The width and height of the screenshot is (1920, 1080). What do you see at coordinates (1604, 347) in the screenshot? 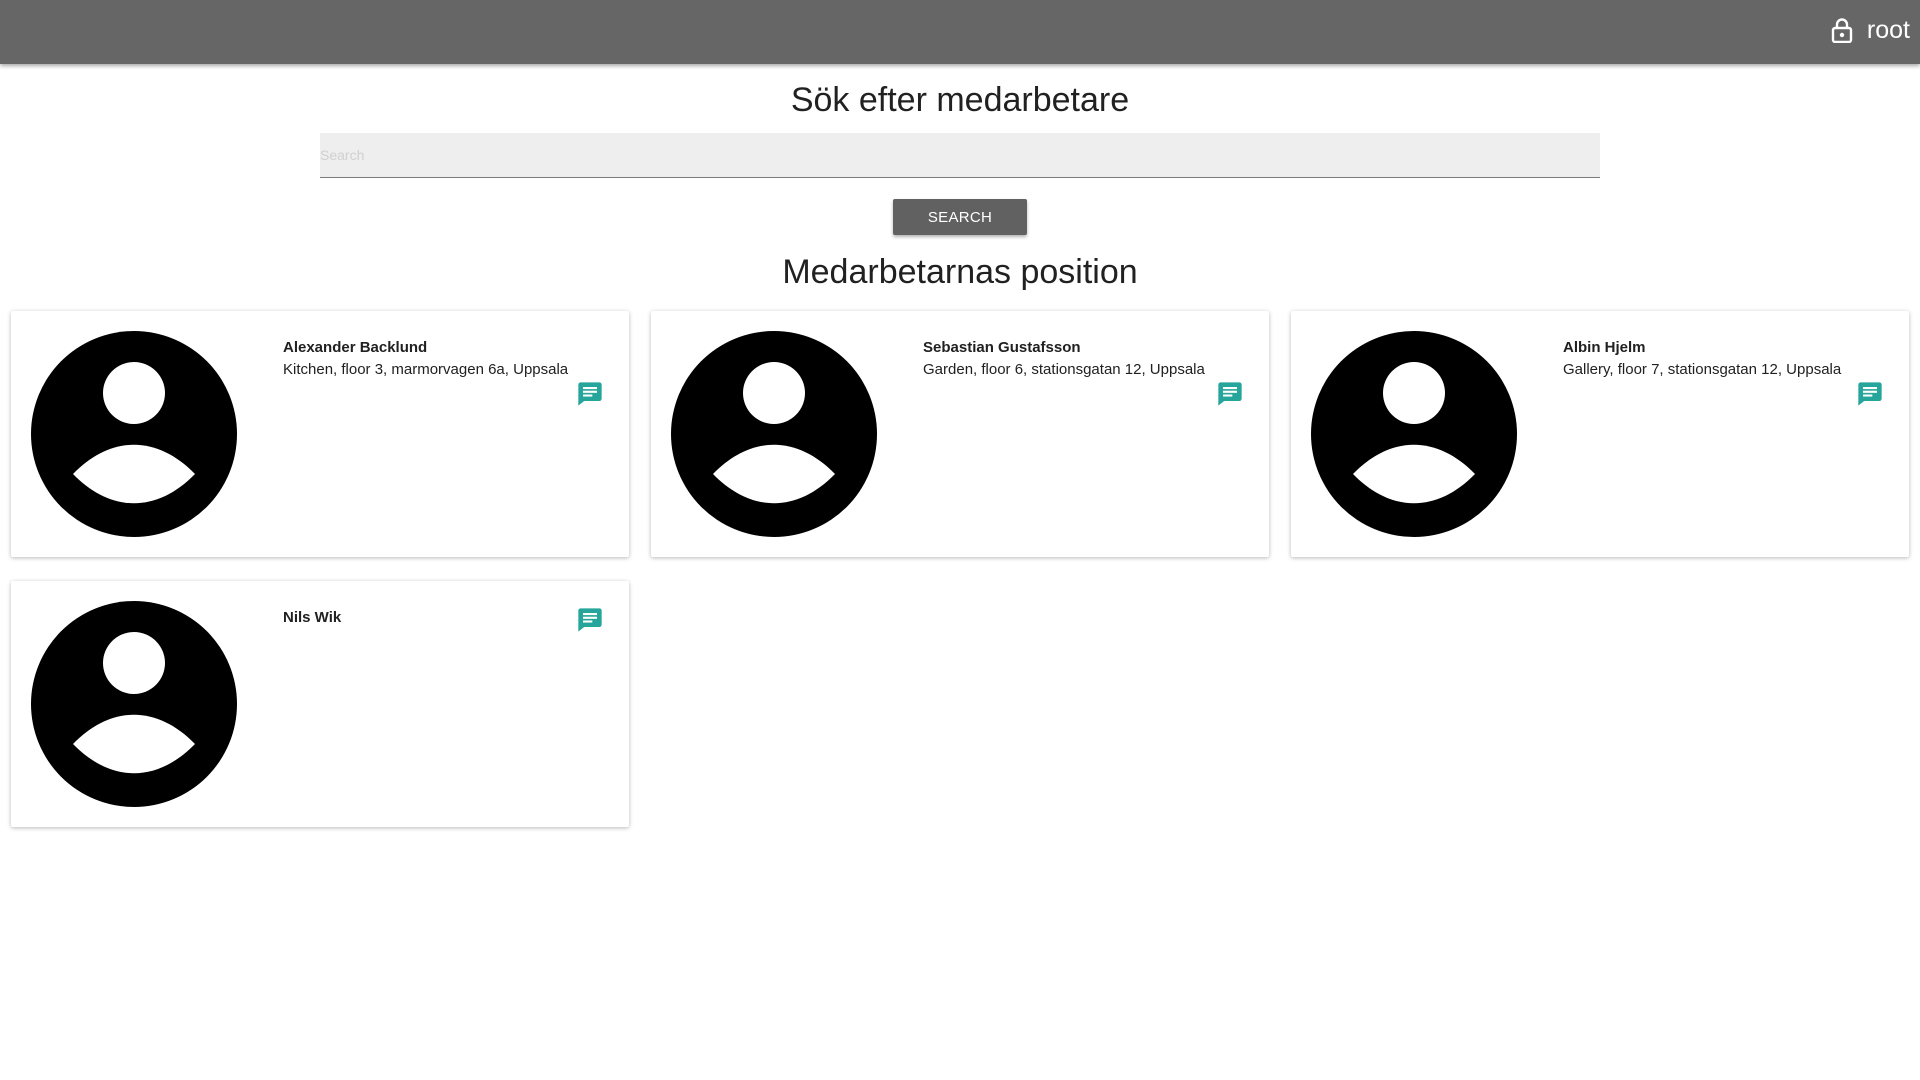
I see `employee-name: Albin Hjelm` at bounding box center [1604, 347].